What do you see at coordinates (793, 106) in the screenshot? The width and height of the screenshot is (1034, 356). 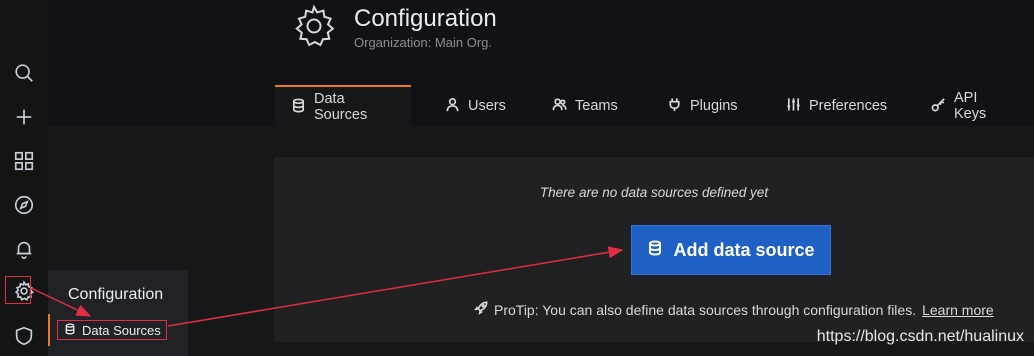 I see `sliders-icon` at bounding box center [793, 106].